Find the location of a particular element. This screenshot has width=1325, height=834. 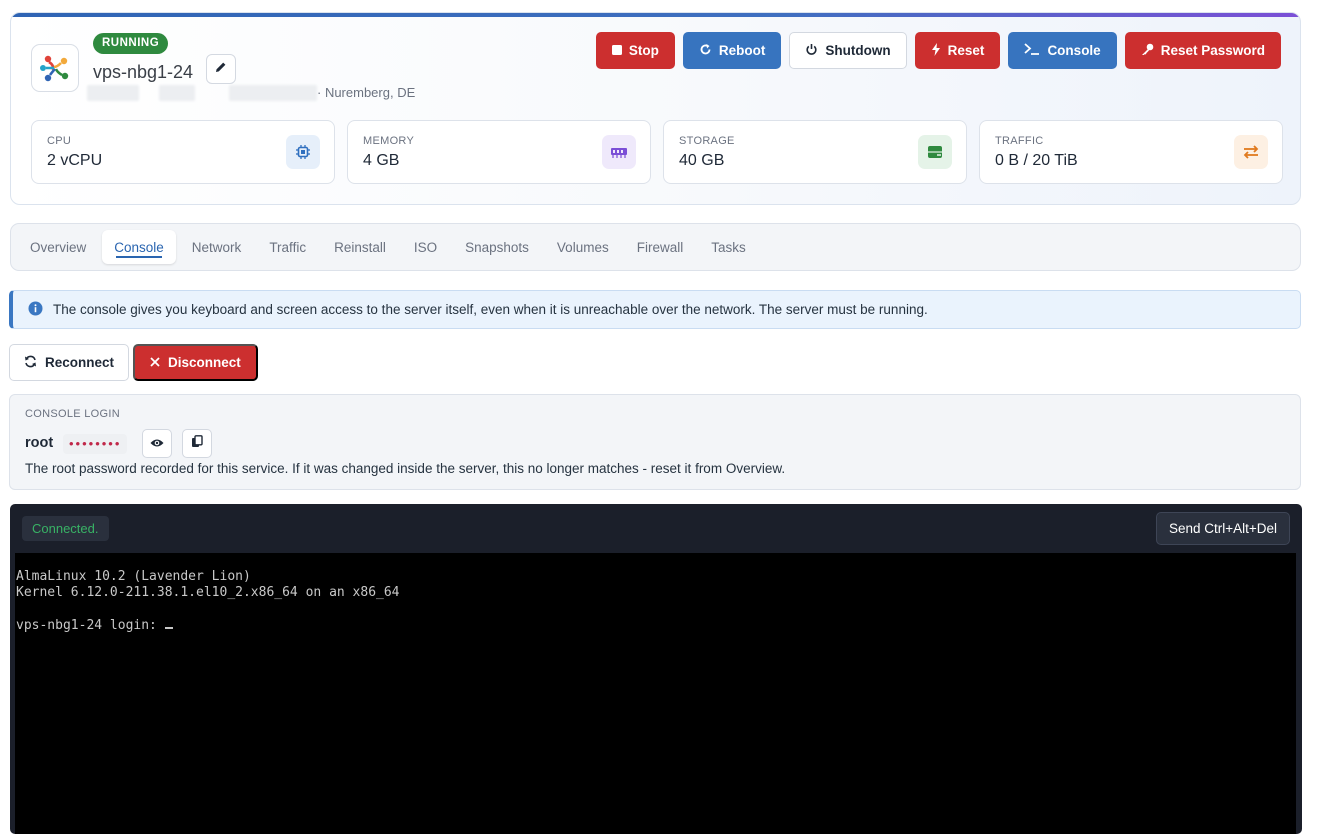

console-line: vps-nbg1-24 login: is located at coordinates (90, 625).